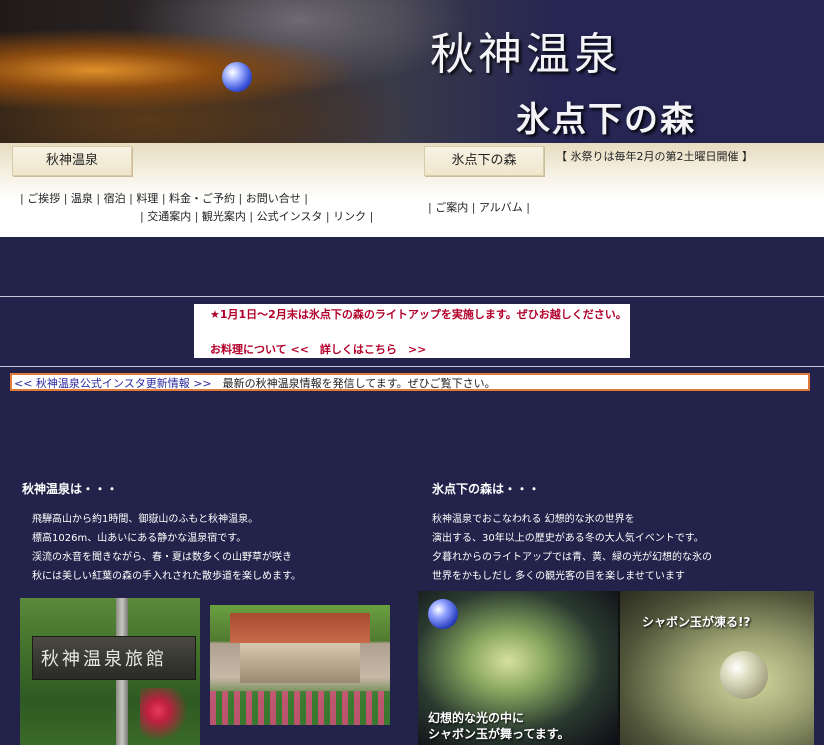 This screenshot has height=745, width=824. What do you see at coordinates (499, 734) in the screenshot?
I see `lightup-caption-2: シャボン玉が舞ってます。` at bounding box center [499, 734].